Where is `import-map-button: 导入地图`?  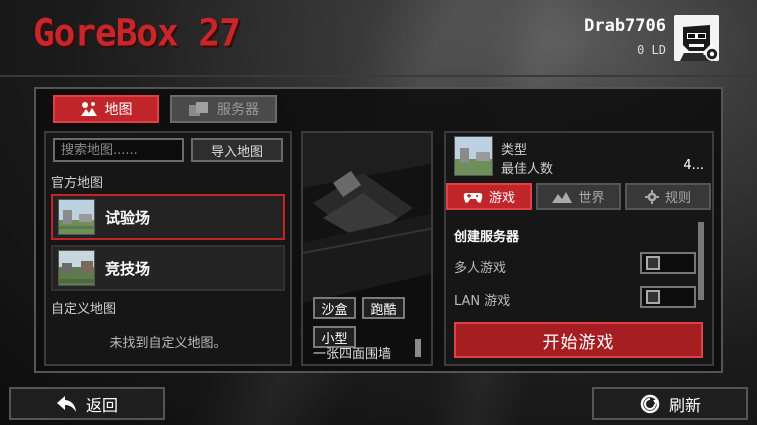 import-map-button: 导入地图 is located at coordinates (237, 150).